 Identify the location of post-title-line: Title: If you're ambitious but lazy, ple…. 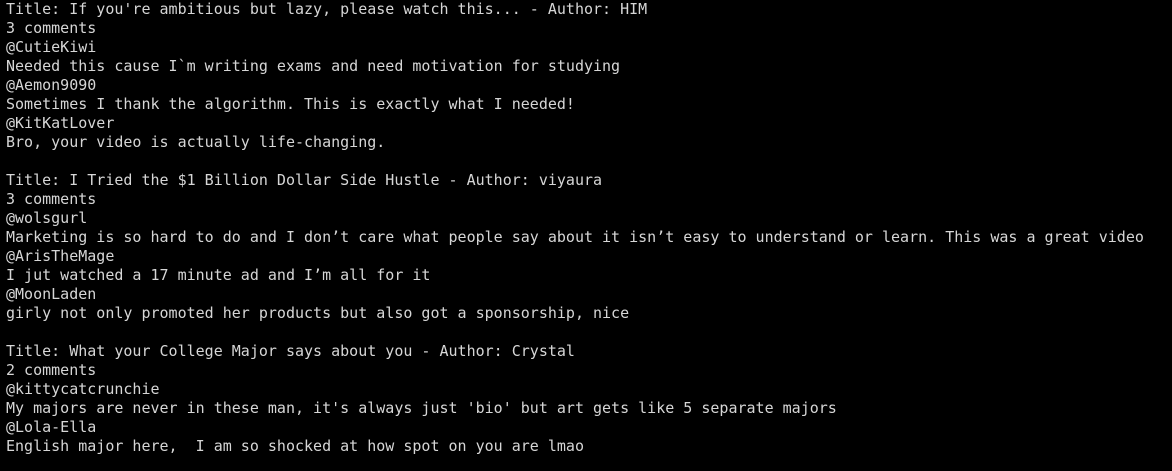
(327, 9).